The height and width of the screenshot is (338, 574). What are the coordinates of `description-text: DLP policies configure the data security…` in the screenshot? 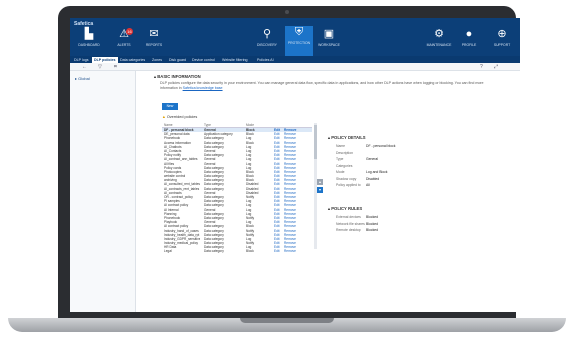 It's located at (330, 86).